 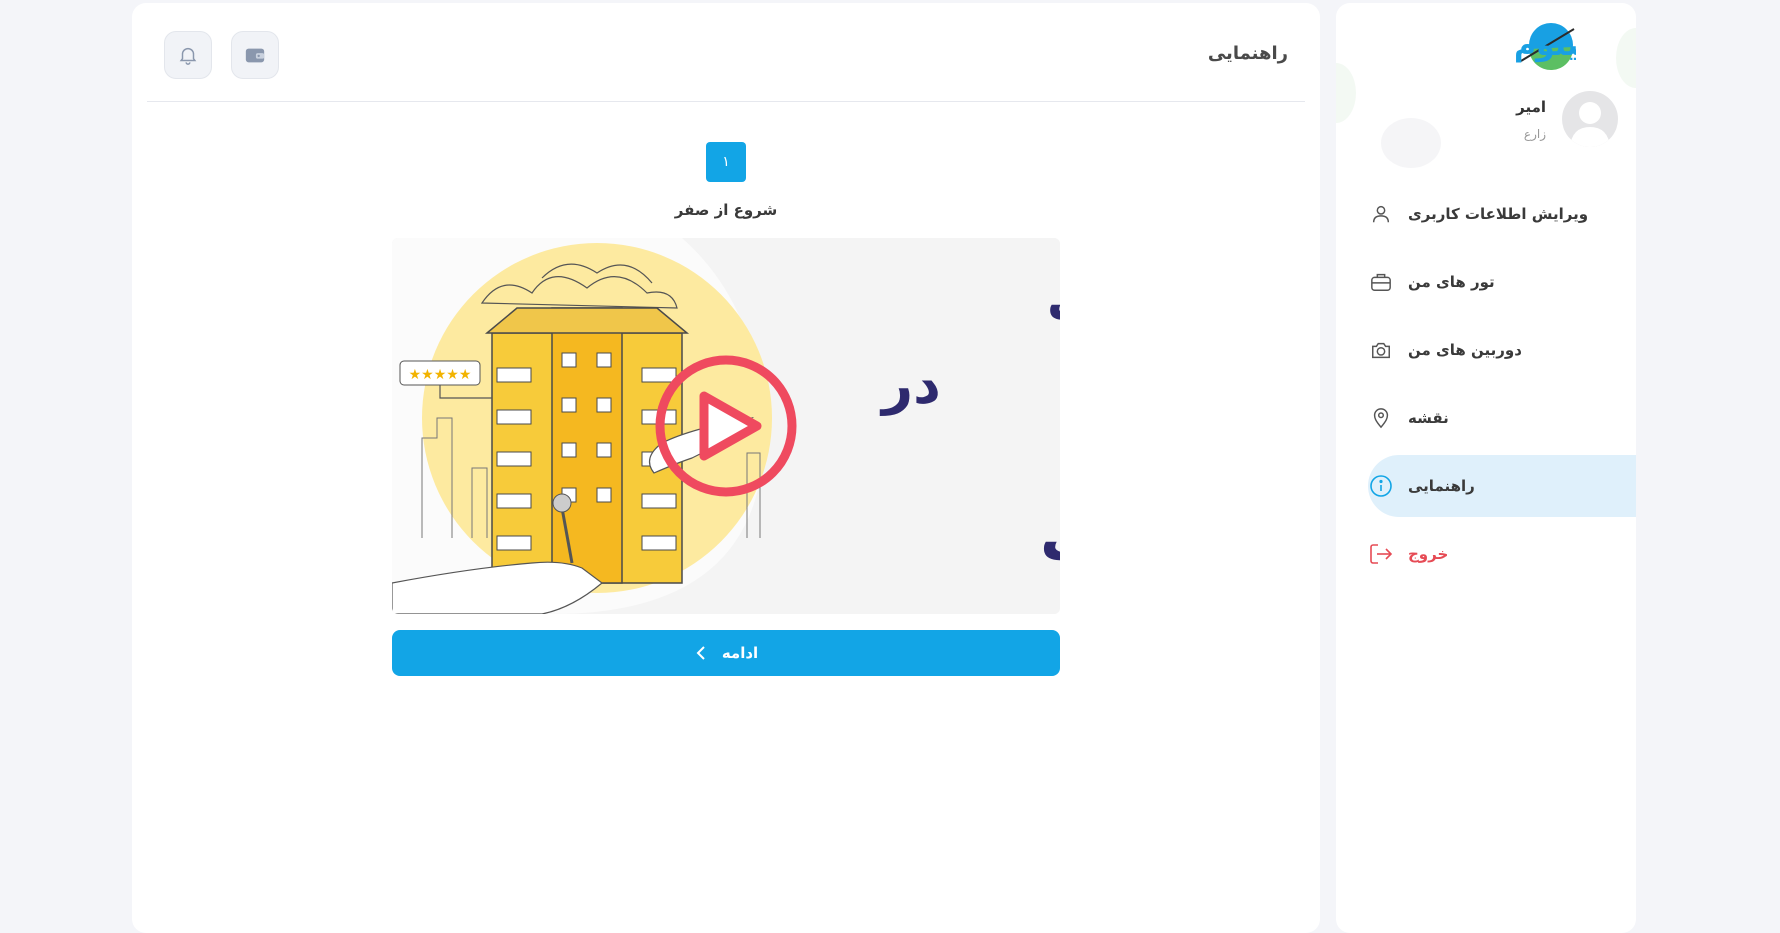 What do you see at coordinates (1381, 282) in the screenshot?
I see `briefcase-icon` at bounding box center [1381, 282].